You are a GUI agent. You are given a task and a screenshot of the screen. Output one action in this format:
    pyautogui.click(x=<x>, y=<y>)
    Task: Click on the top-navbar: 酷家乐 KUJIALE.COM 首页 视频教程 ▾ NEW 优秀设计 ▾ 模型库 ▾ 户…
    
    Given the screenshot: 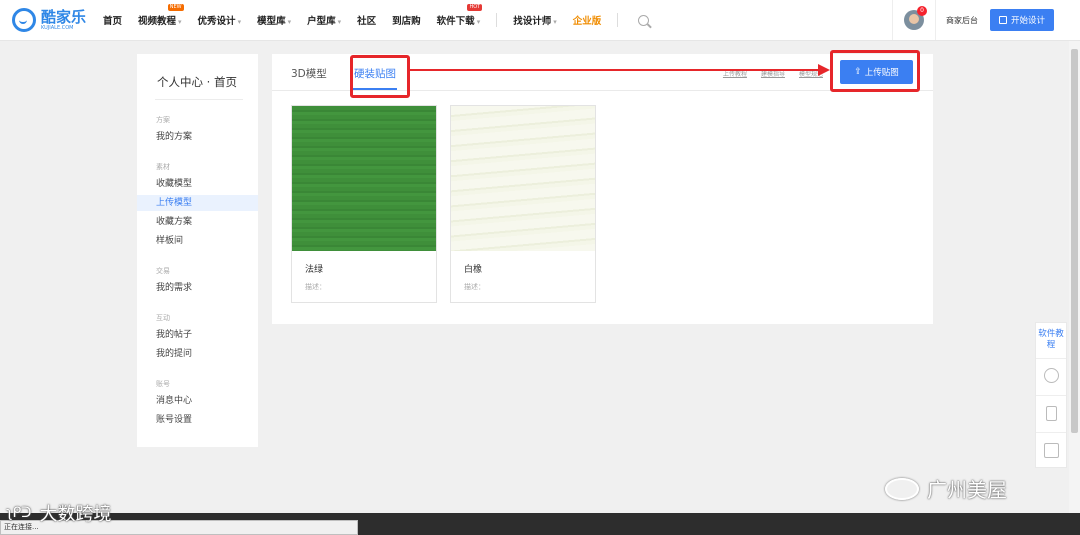 What is the action you would take?
    pyautogui.click(x=540, y=20)
    